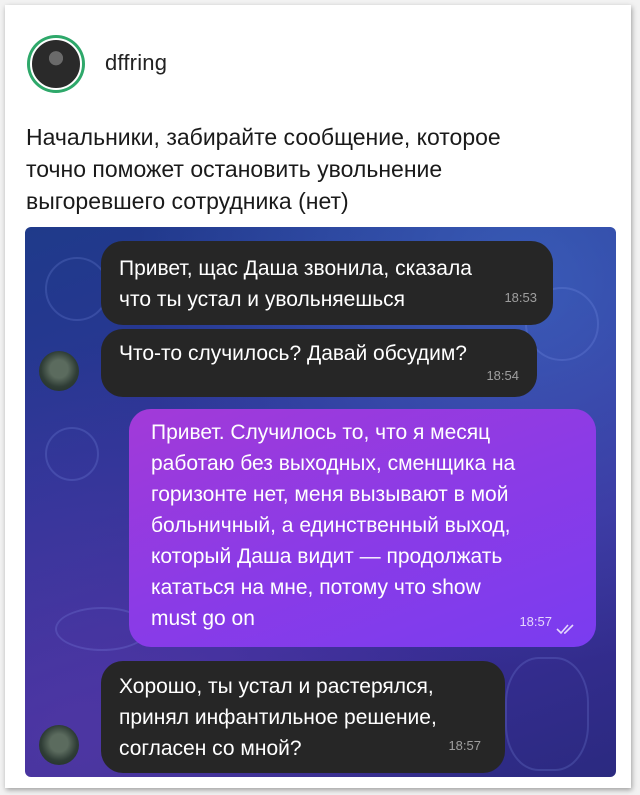 This screenshot has height=795, width=640. Describe the element at coordinates (327, 556) in the screenshot. I see `message-line: который Даша видит — продолжать` at that location.